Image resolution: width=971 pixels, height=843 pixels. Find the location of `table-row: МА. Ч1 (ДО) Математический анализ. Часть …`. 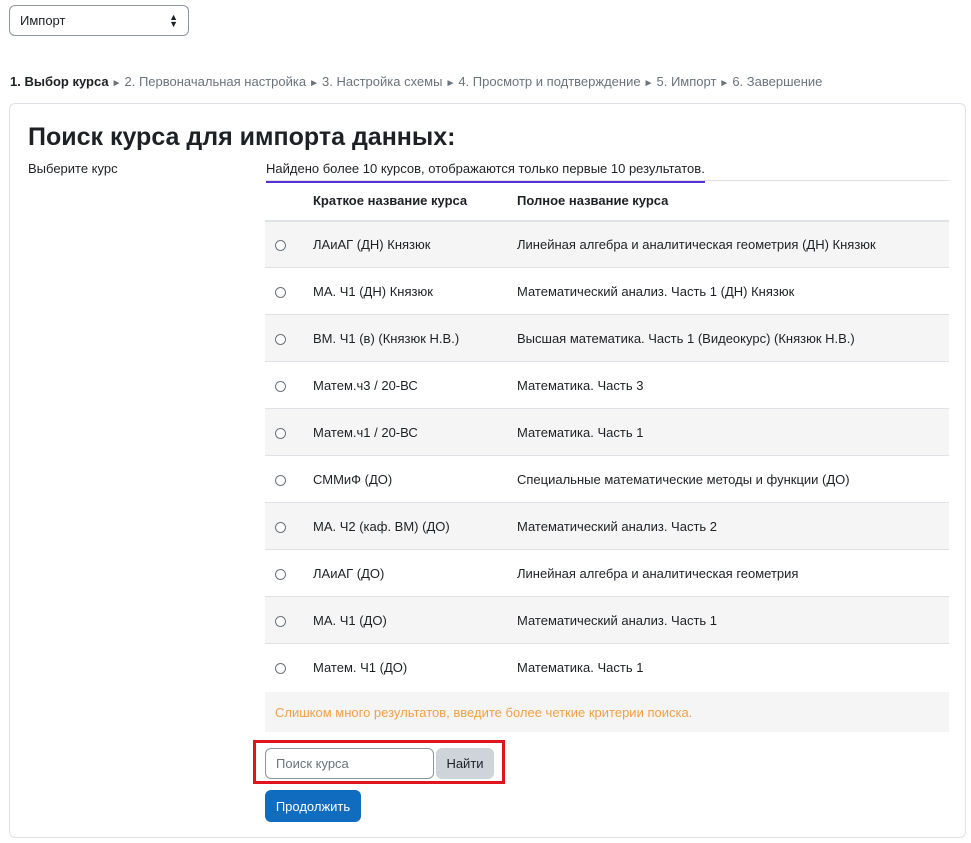

table-row: МА. Ч1 (ДО) Математический анализ. Часть … is located at coordinates (607, 620).